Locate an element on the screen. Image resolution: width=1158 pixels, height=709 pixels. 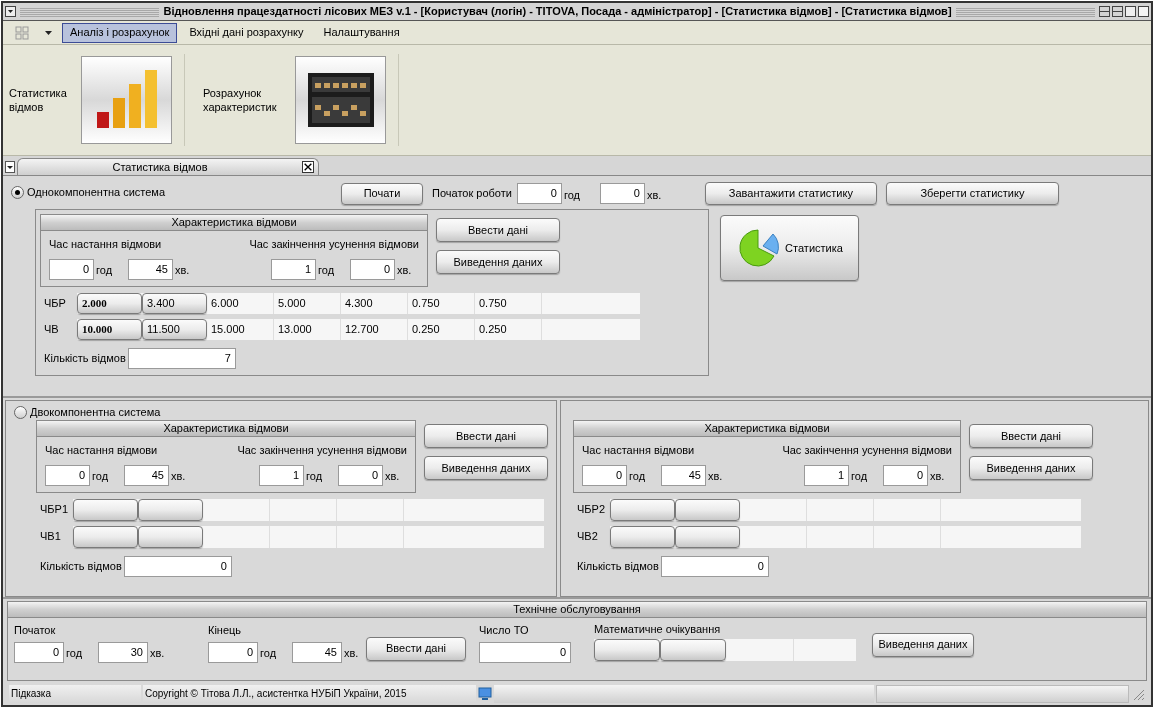
menu-item: Вхідні дані розрахунку is located at coordinates (246, 32).